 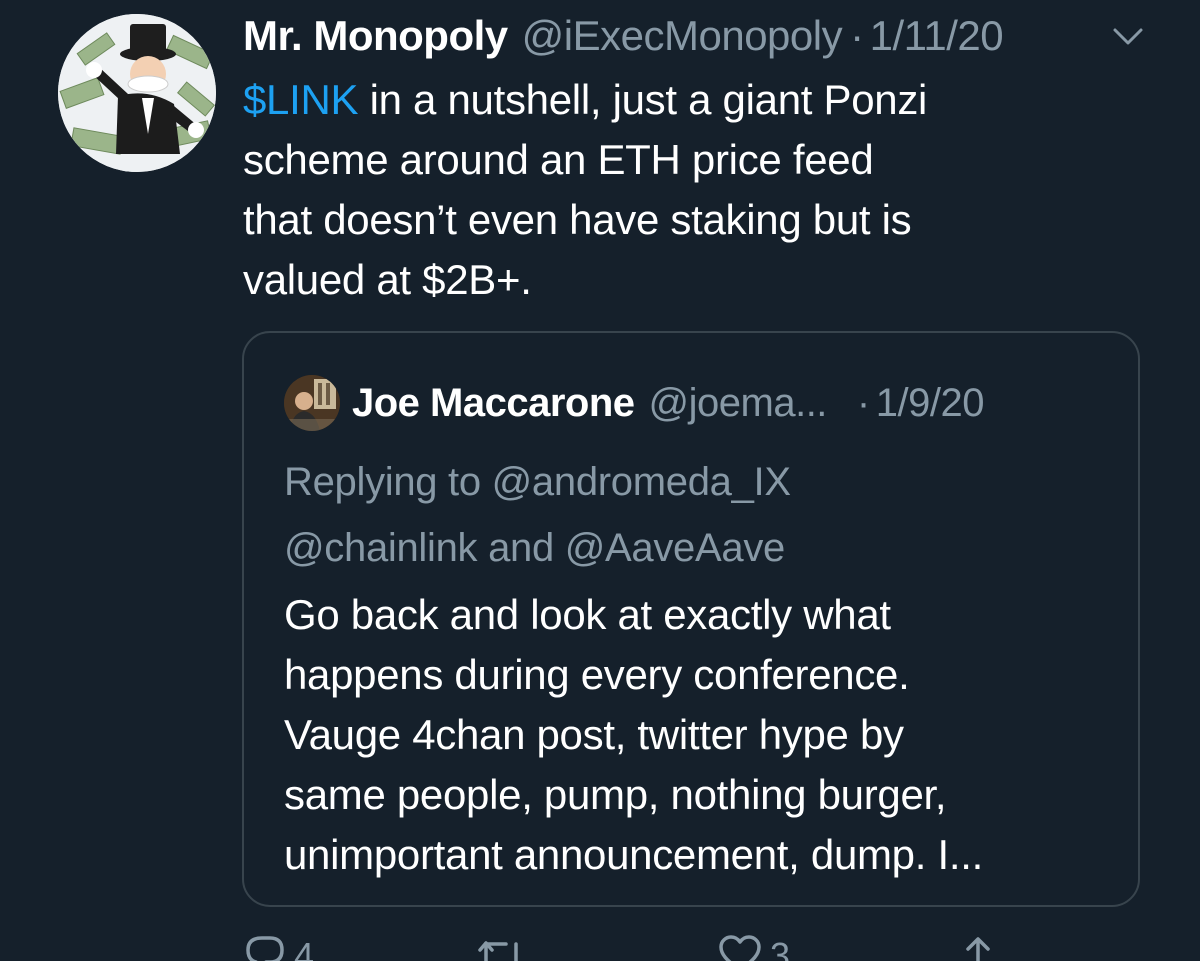 I want to click on share-icon, so click(x=978, y=947).